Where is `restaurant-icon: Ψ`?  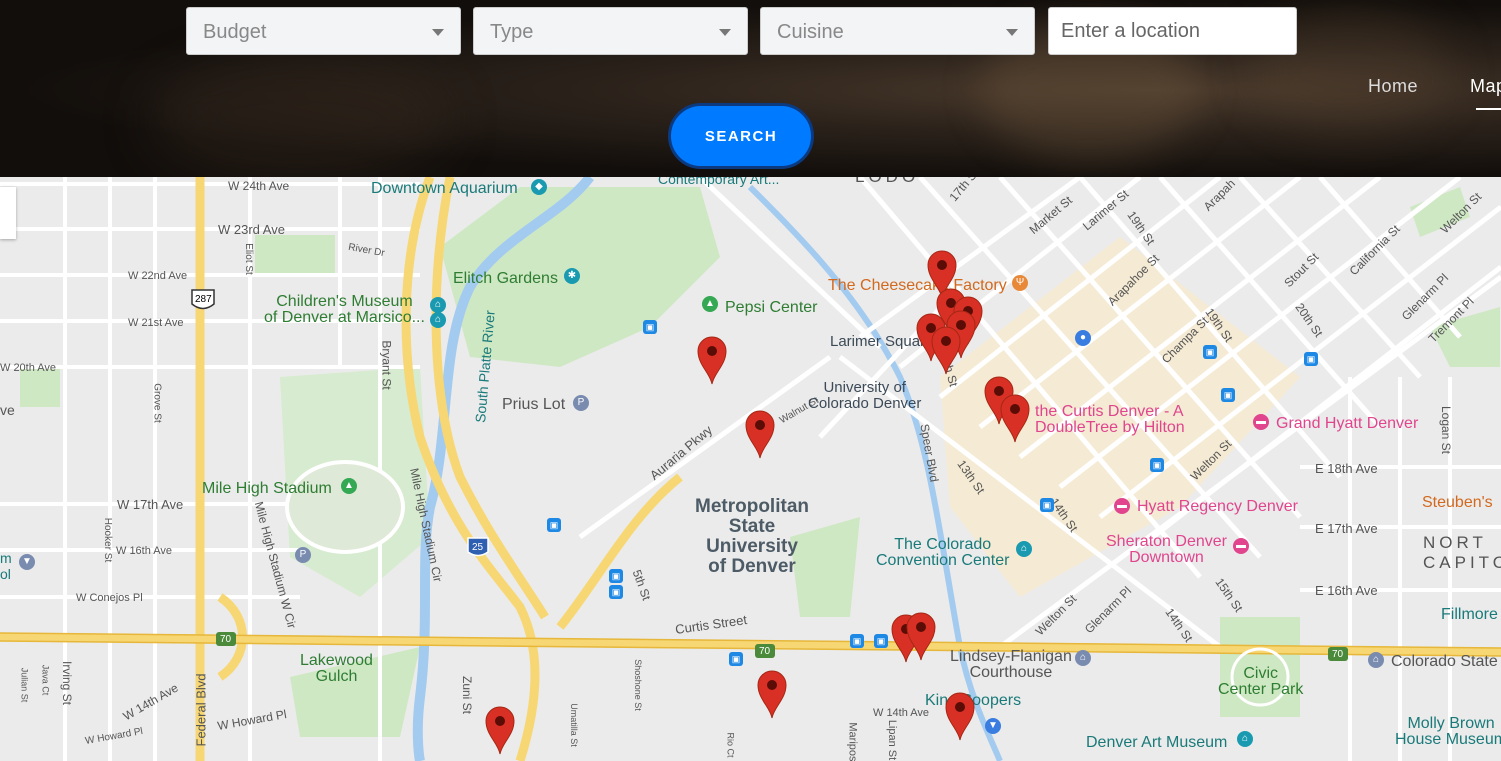 restaurant-icon: Ψ is located at coordinates (1020, 283).